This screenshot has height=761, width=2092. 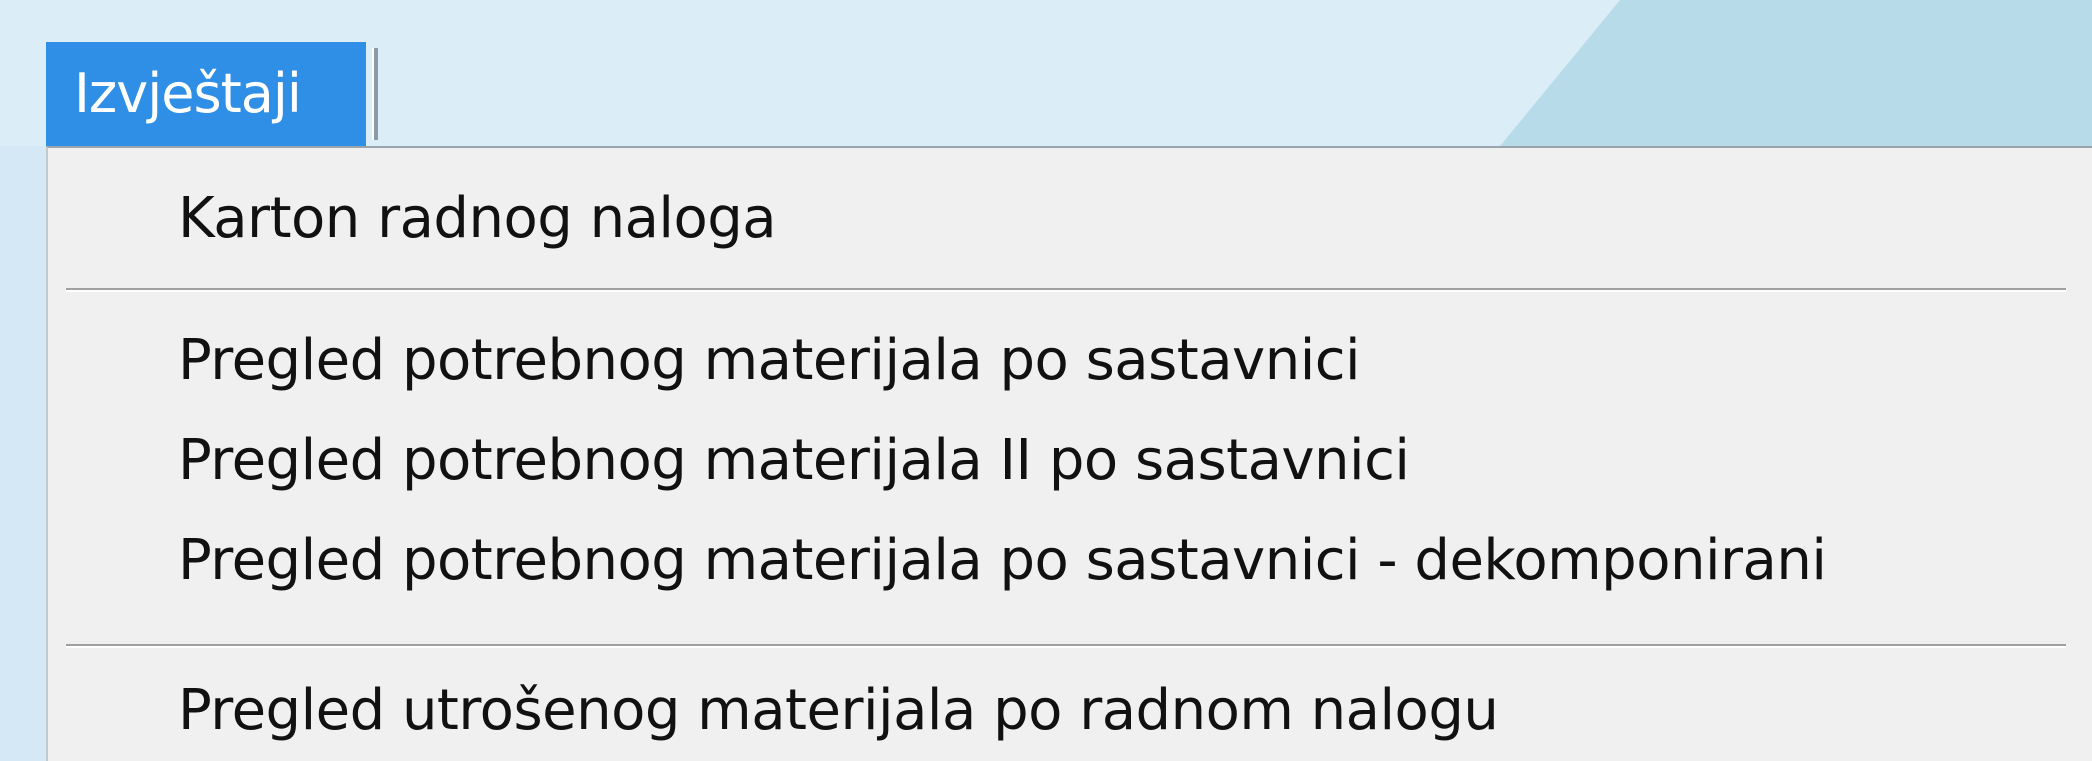 I want to click on window-left-edge, so click(x=23, y=453).